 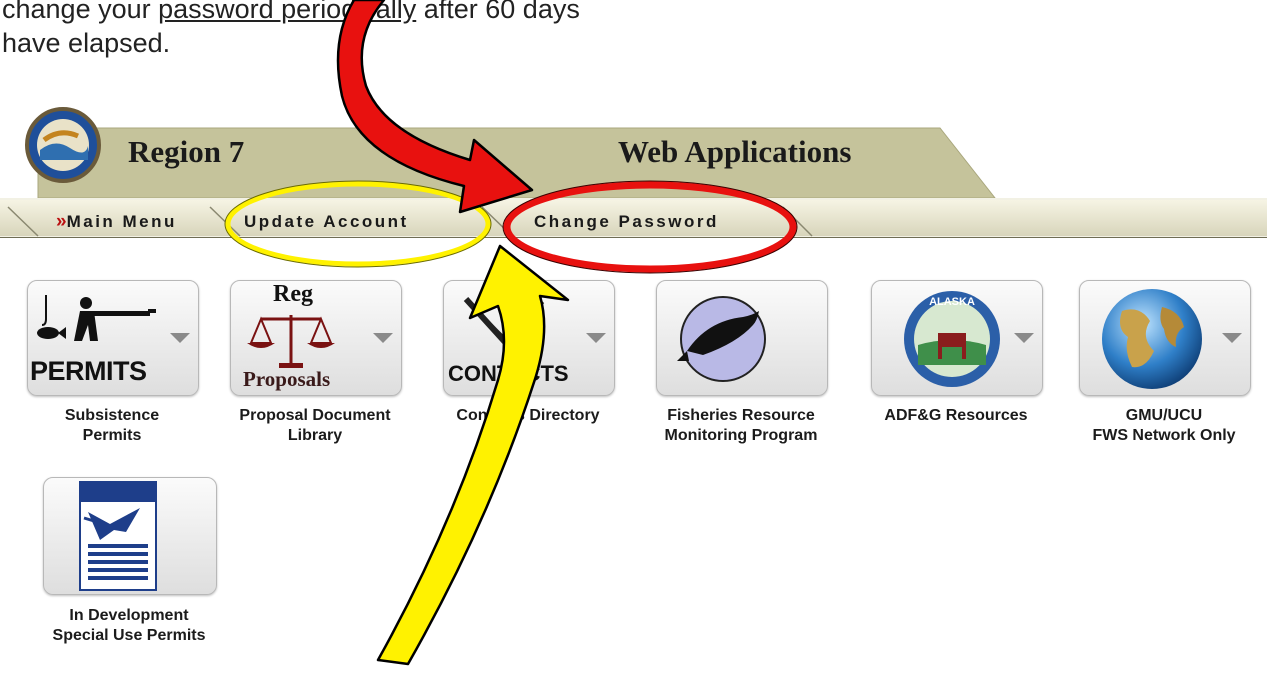 What do you see at coordinates (112, 426) in the screenshot?
I see `subsistence-permits-label: Subsistence Permits` at bounding box center [112, 426].